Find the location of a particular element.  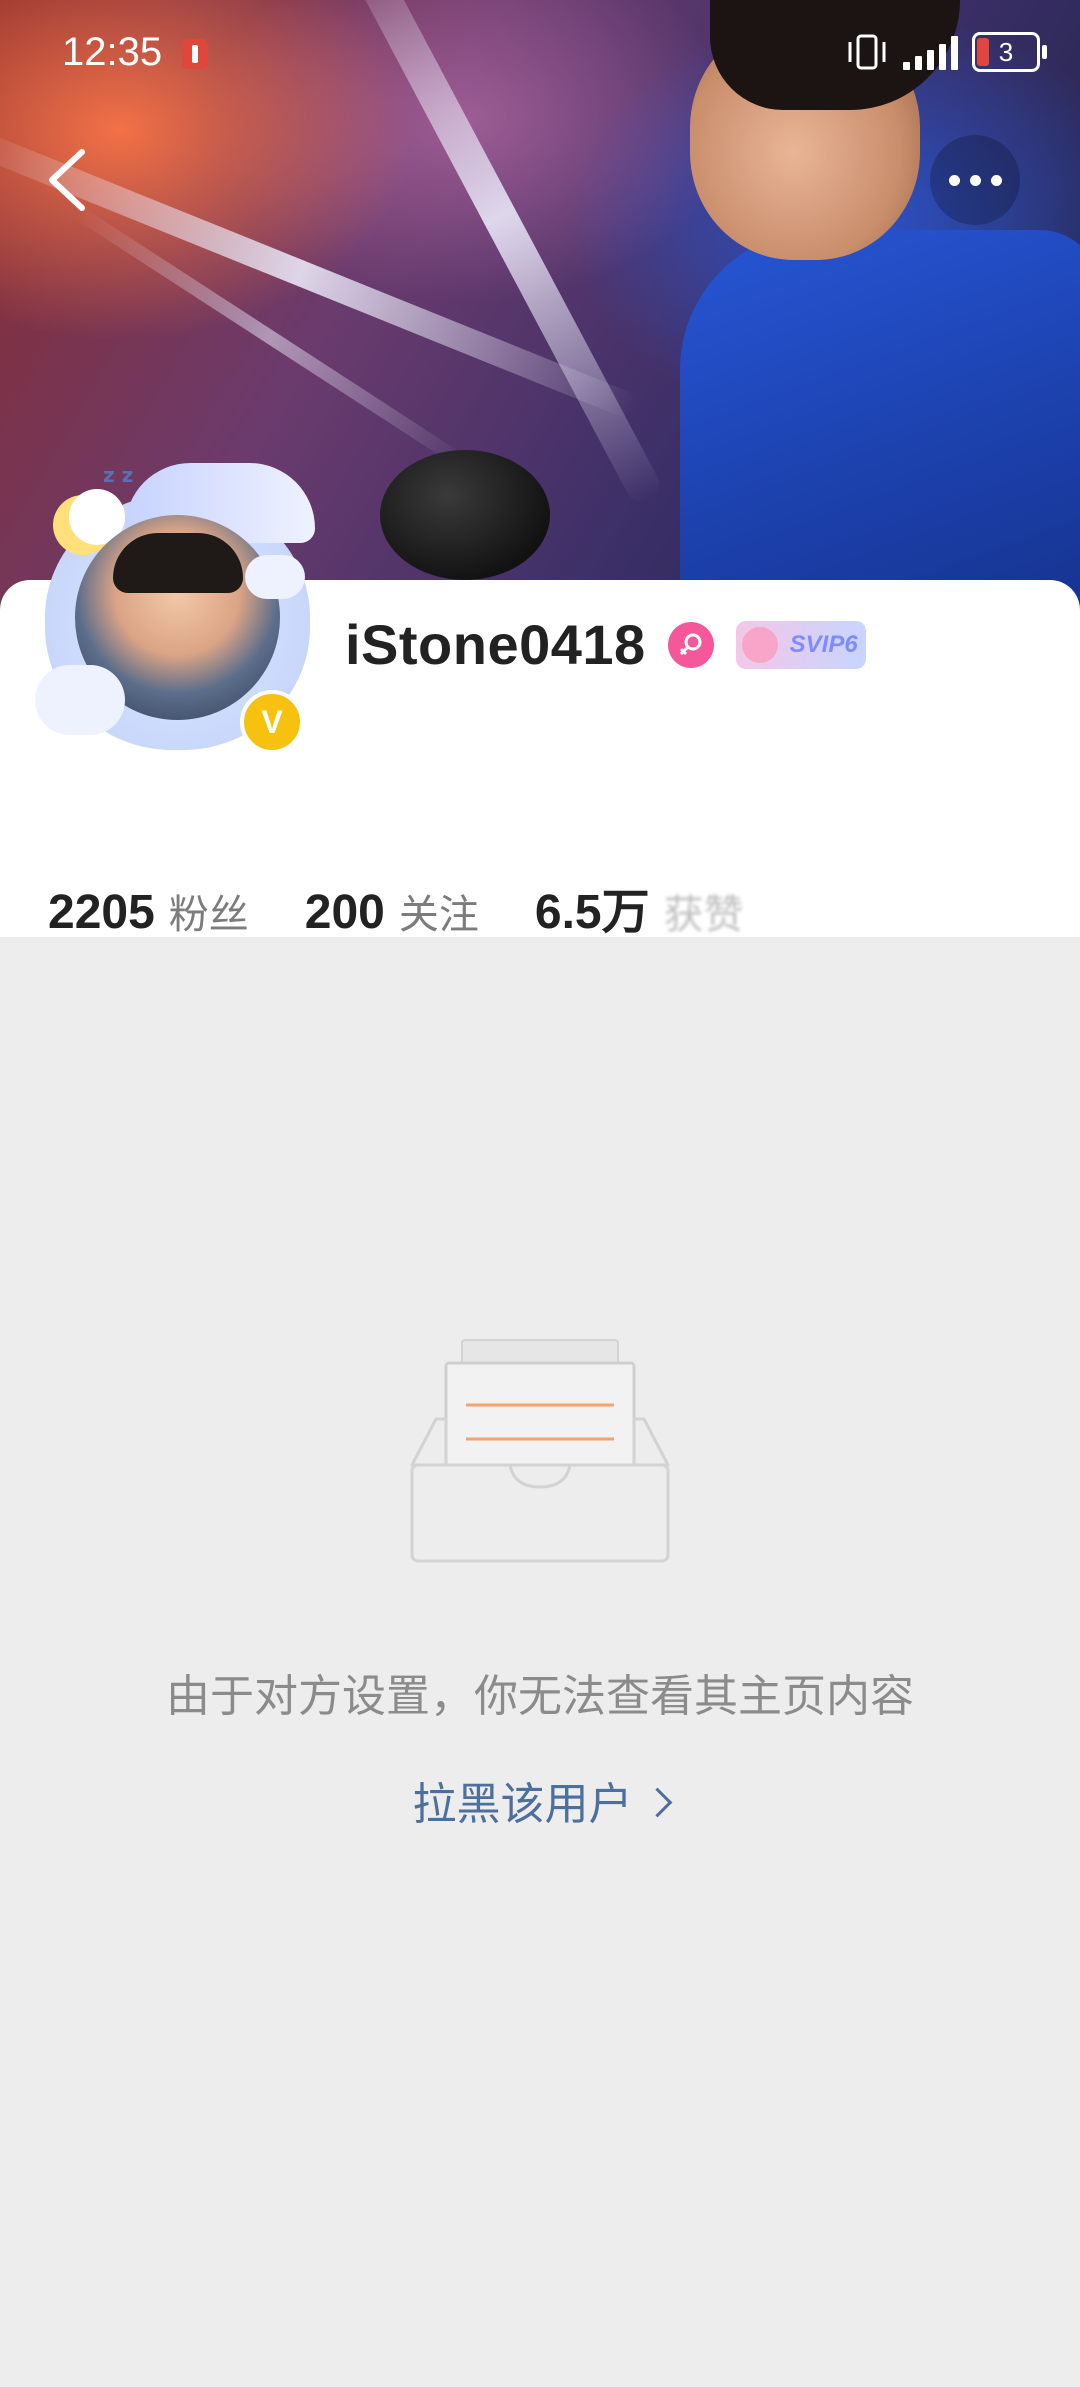

username-row: iStone0418 SVIP6 is located at coordinates (605, 644).